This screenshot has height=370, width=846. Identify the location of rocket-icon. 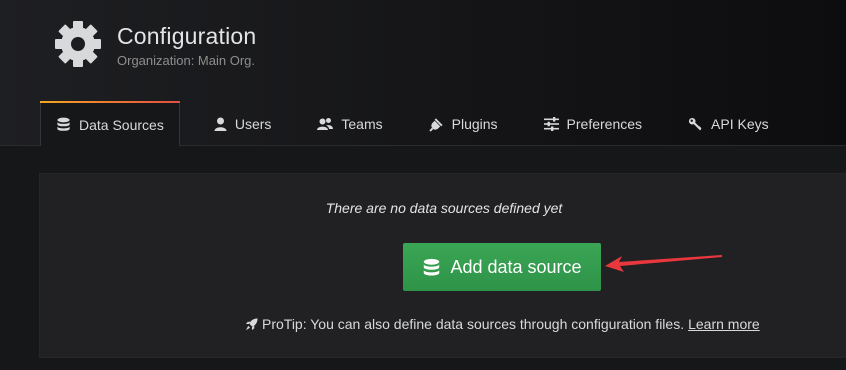
(251, 323).